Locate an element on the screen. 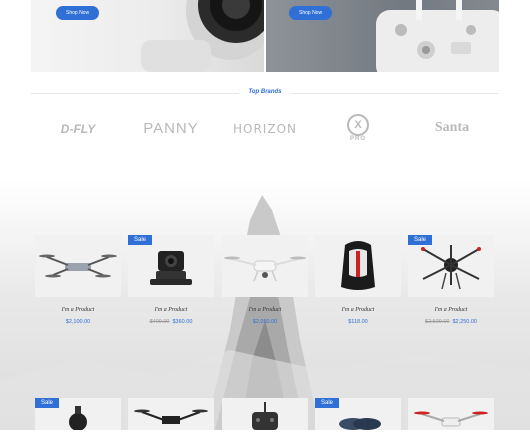  racing-drone-image is located at coordinates (171, 416).